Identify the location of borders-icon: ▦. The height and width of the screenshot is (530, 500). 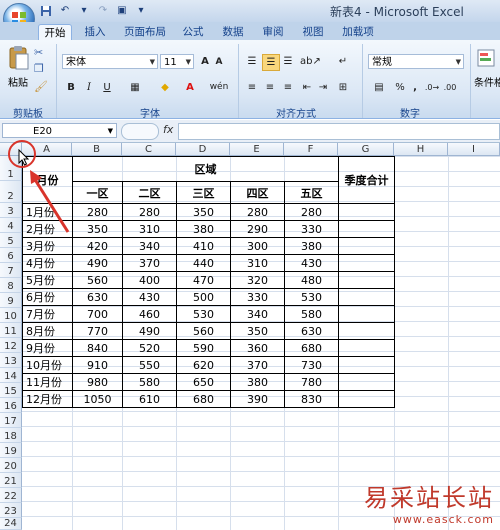
(135, 87).